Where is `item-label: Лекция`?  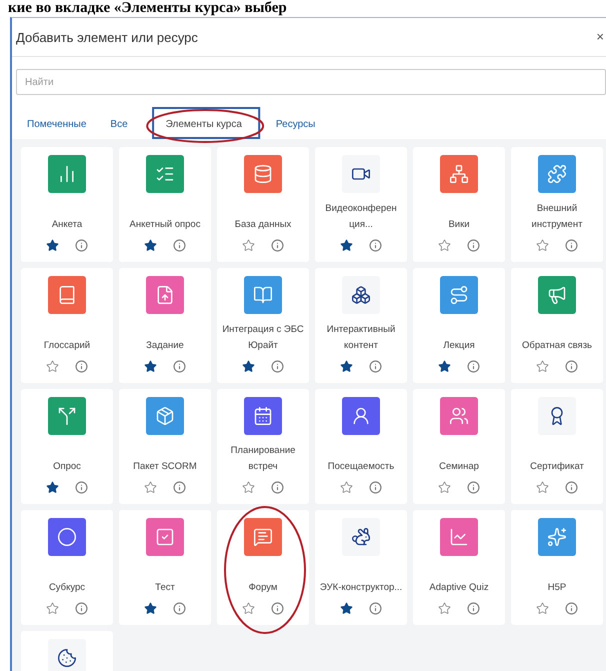 item-label: Лекция is located at coordinates (459, 346).